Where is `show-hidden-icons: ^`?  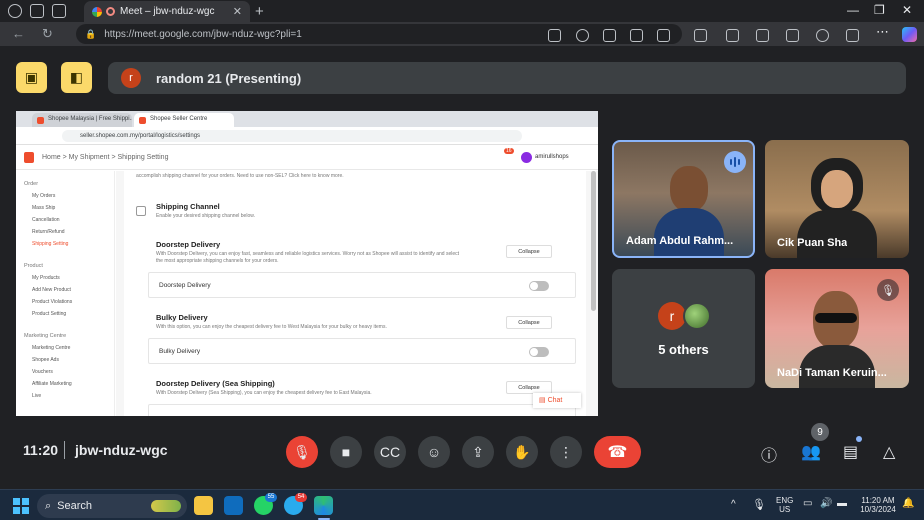 show-hidden-icons: ^ is located at coordinates (733, 504).